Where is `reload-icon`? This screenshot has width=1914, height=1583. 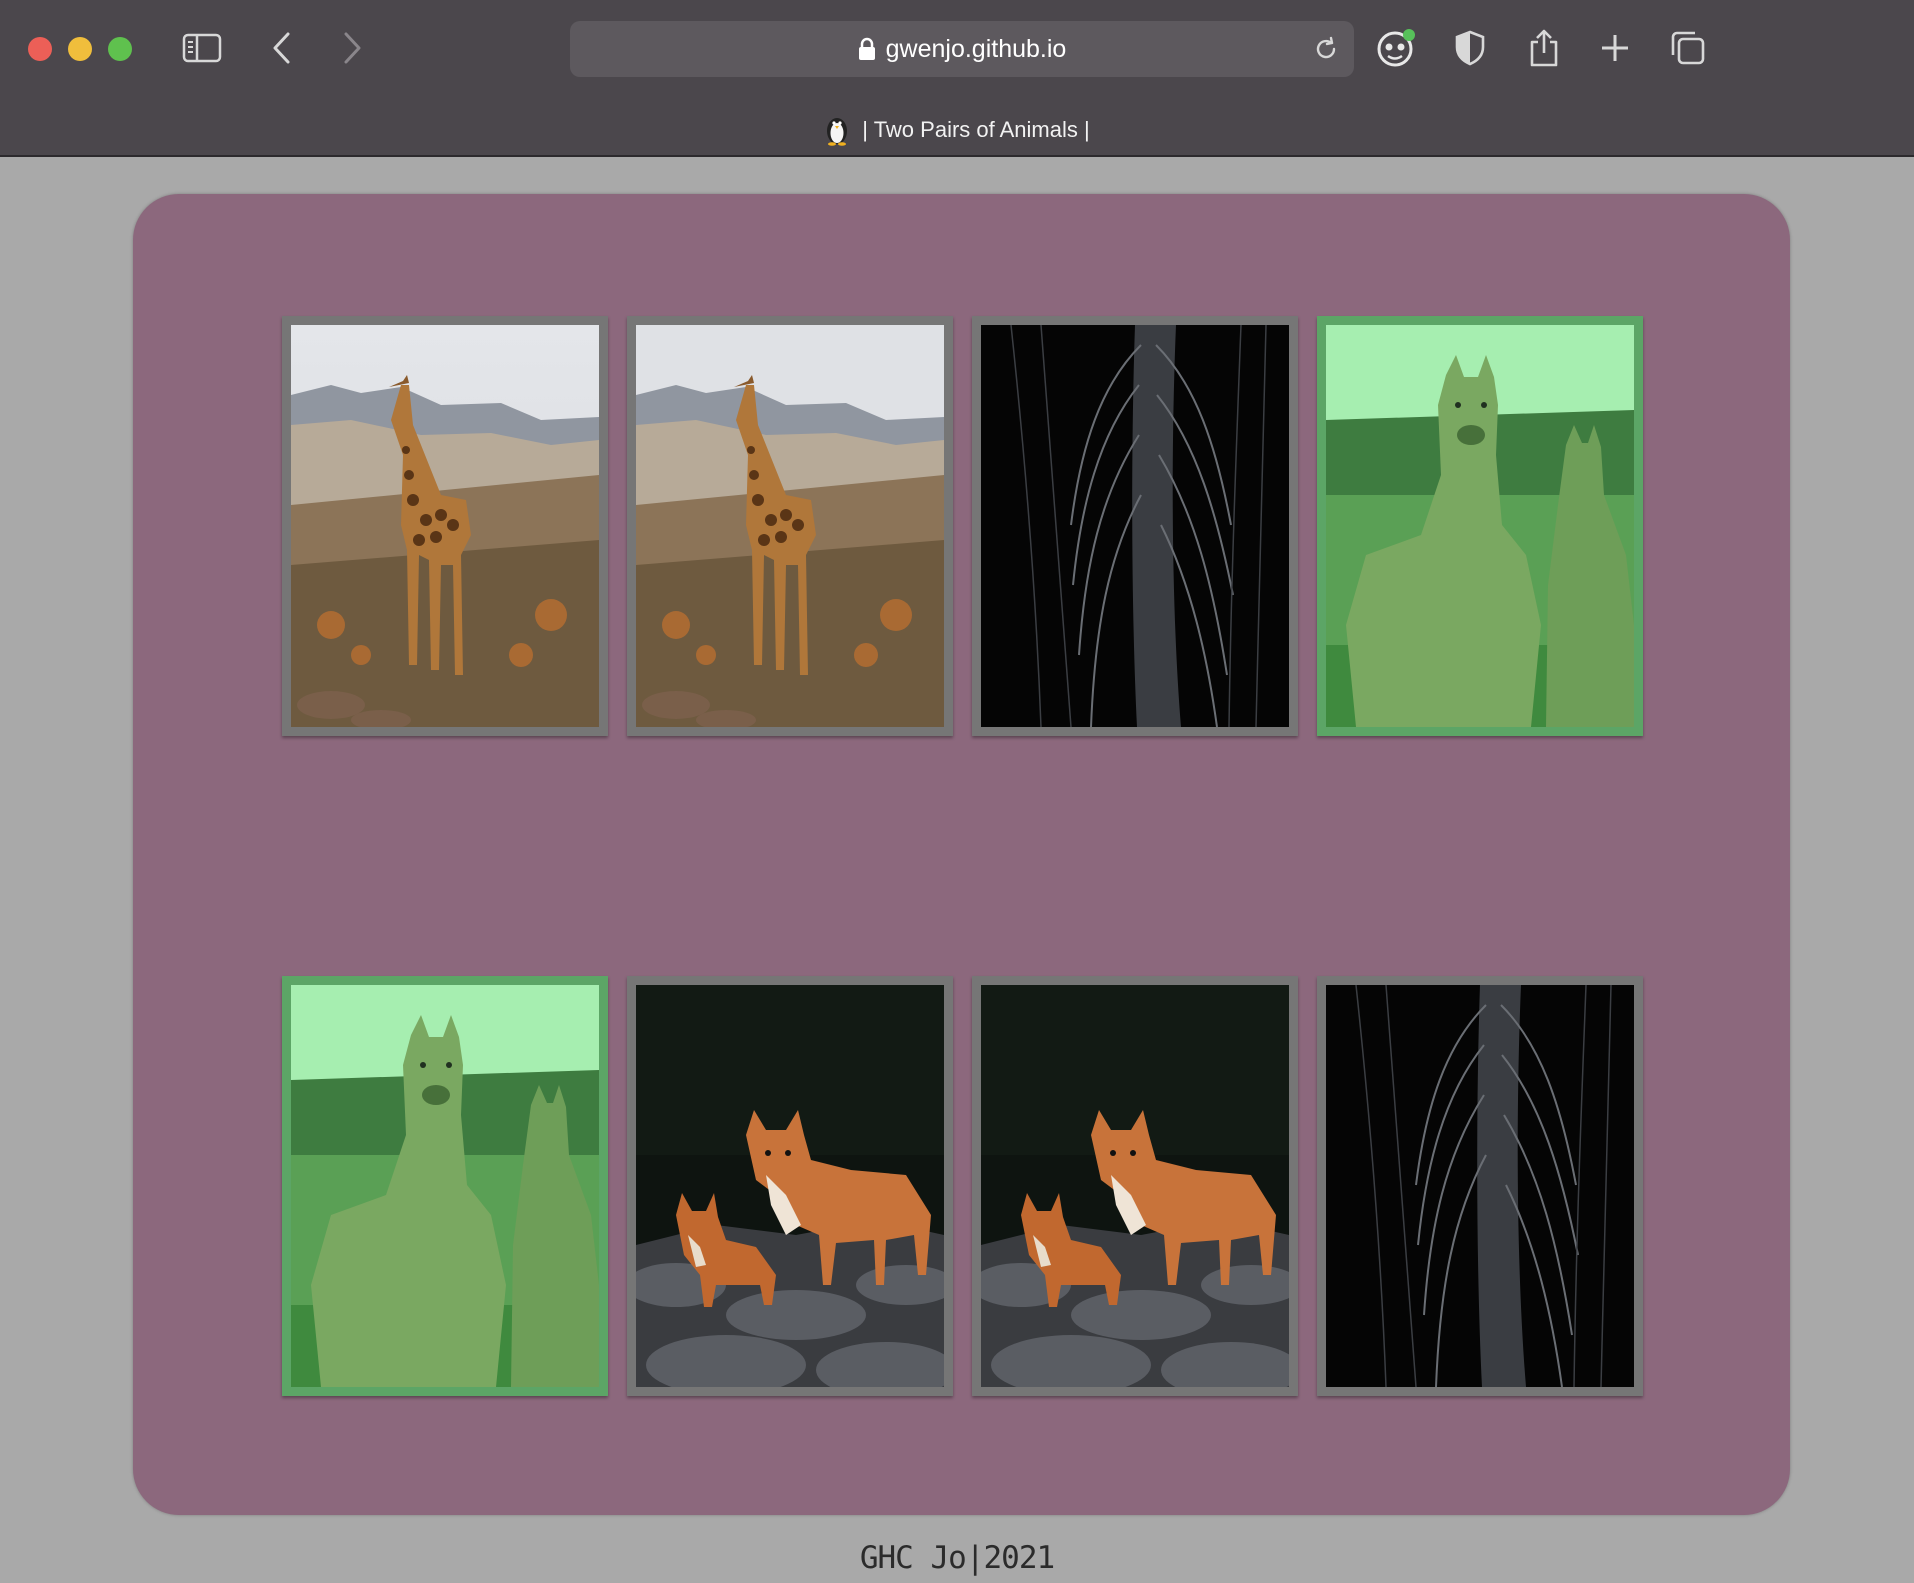
reload-icon is located at coordinates (1326, 49).